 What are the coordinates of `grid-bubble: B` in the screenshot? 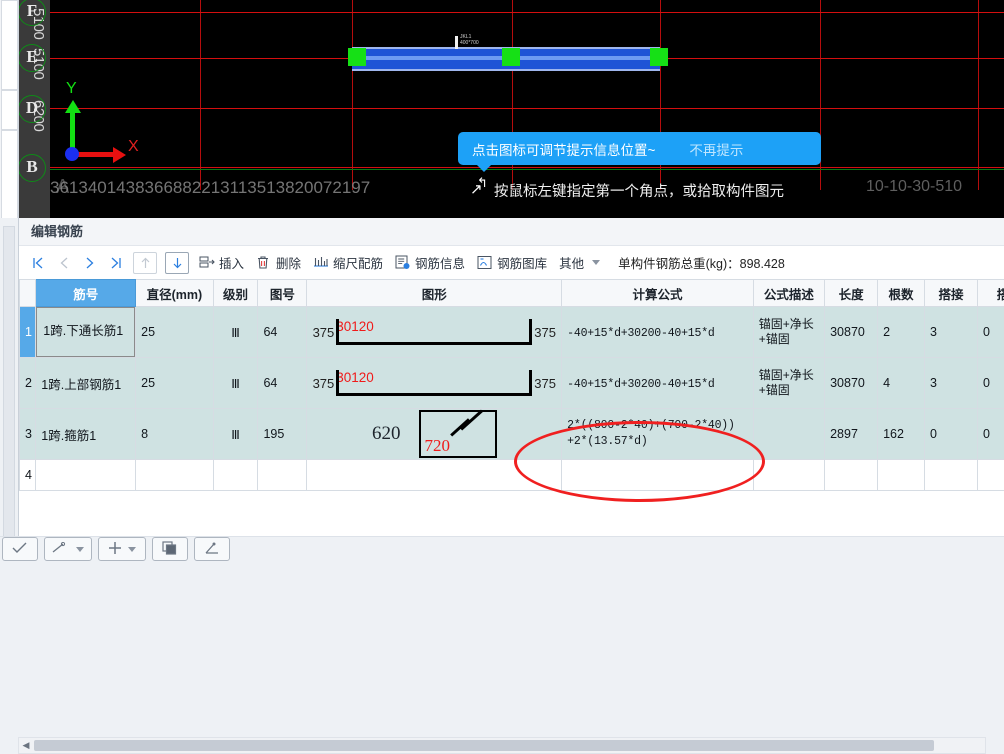 It's located at (32, 168).